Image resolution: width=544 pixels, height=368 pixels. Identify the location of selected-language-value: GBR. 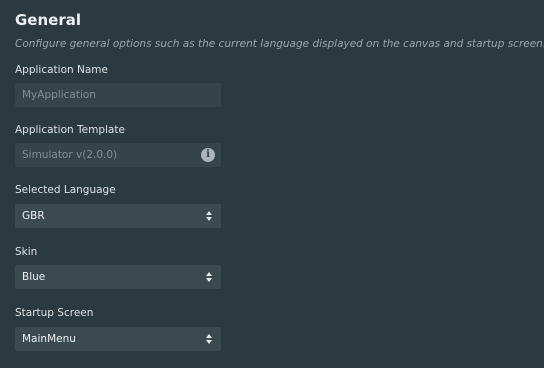
(33, 216).